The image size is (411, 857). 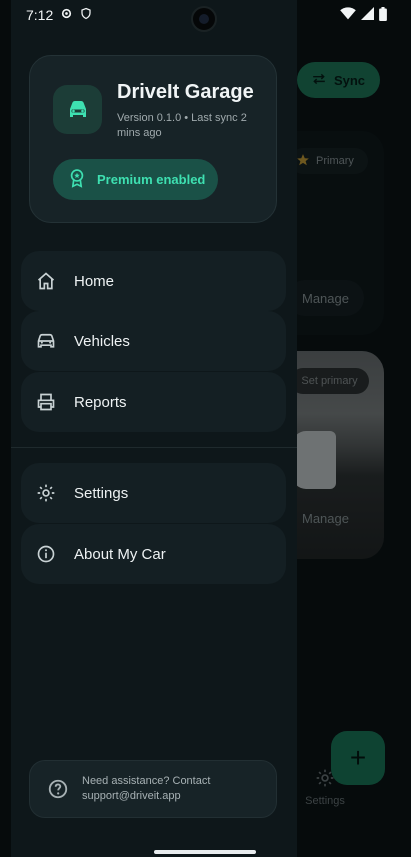 I want to click on nav-item-vehicles: Vehicles, so click(x=153, y=341).